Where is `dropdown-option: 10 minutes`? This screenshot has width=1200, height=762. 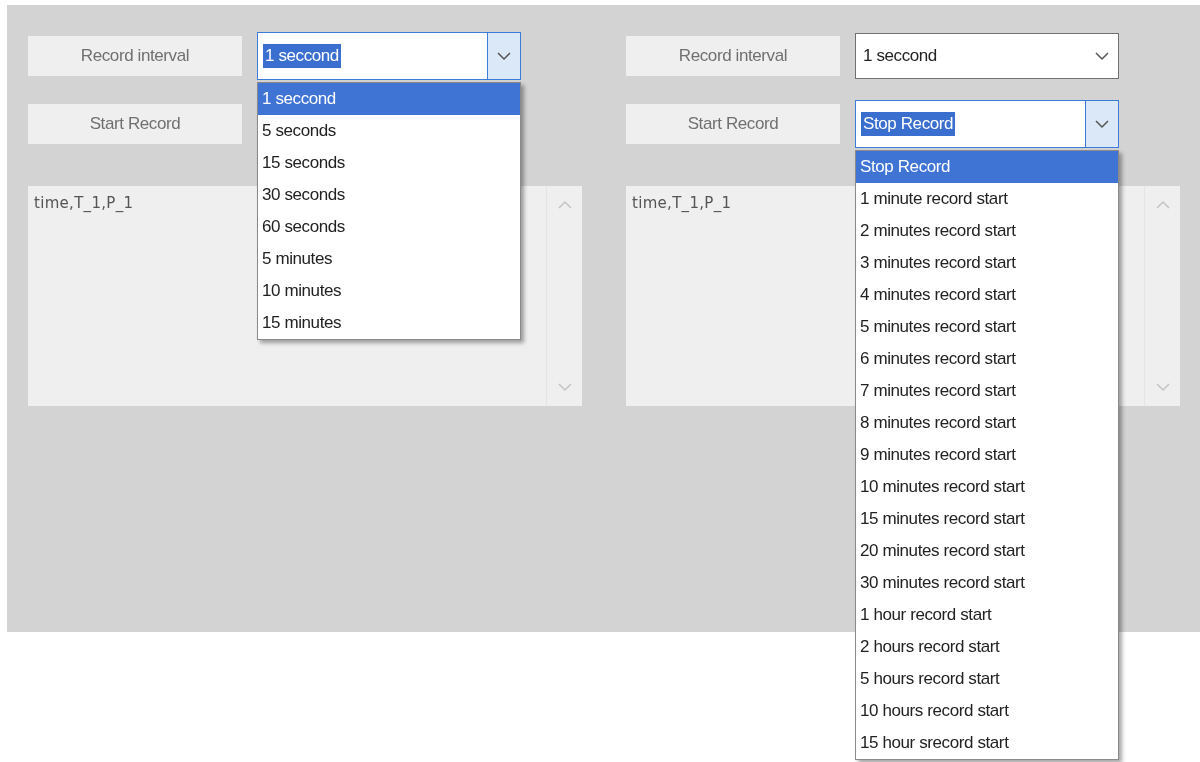
dropdown-option: 10 minutes is located at coordinates (389, 291).